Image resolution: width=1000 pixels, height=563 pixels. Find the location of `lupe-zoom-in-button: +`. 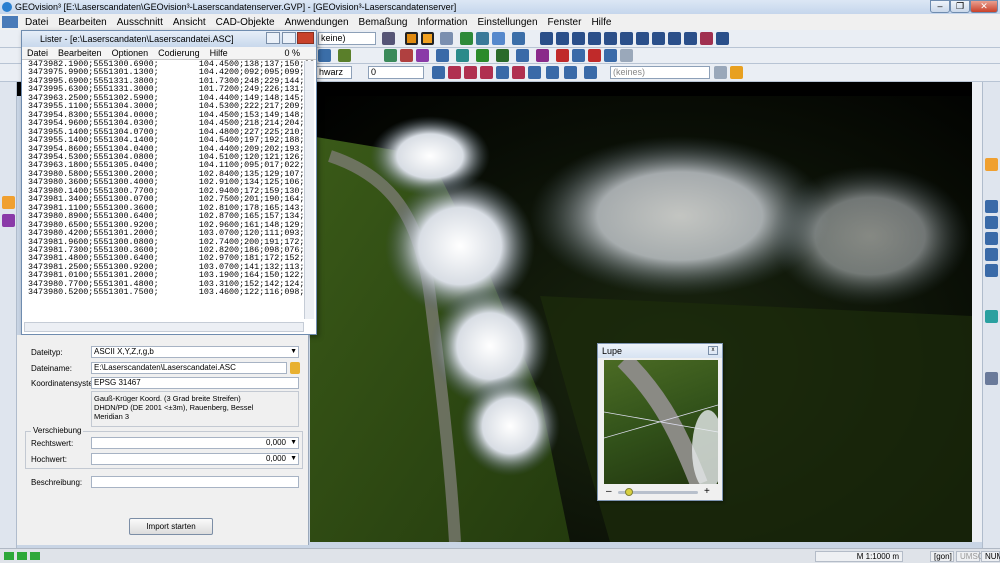

lupe-zoom-in-button: + is located at coordinates (707, 491).